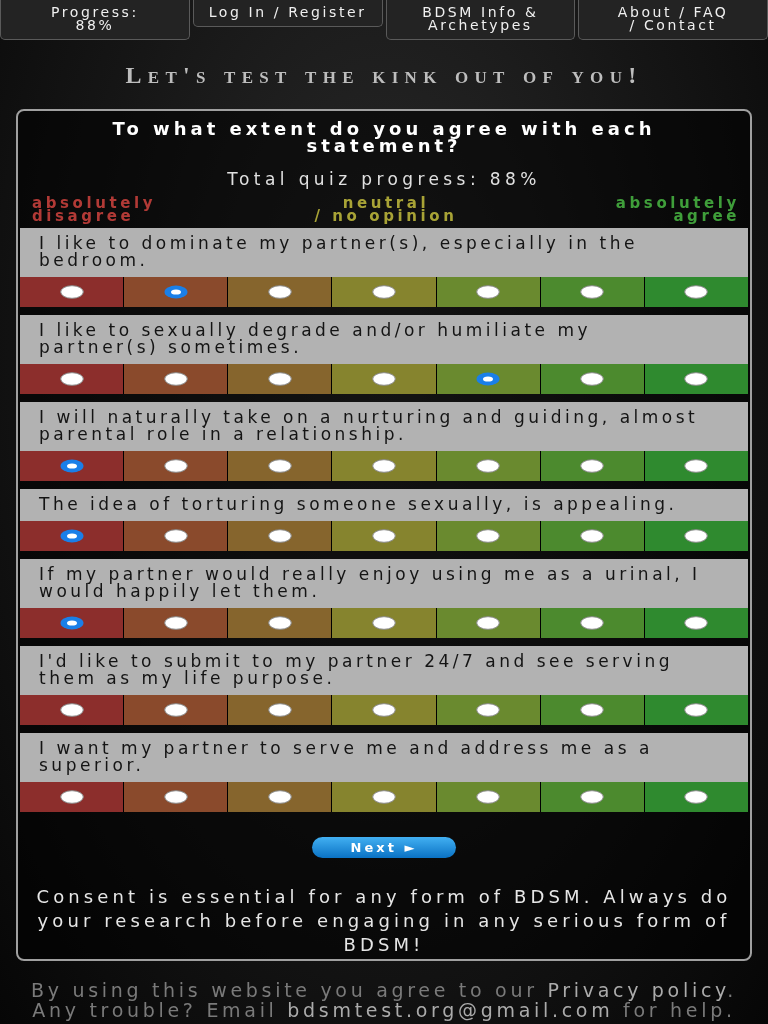 Image resolution: width=768 pixels, height=1024 pixels. I want to click on scale-label: neutral / no opinion, so click(386, 210).